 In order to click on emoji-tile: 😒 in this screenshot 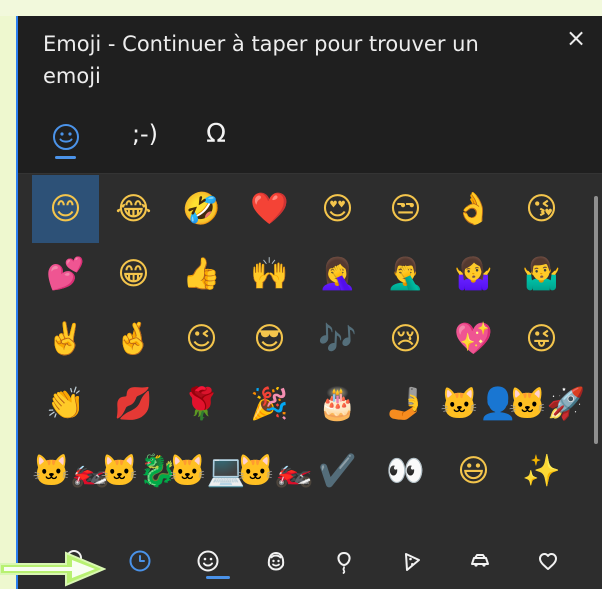, I will do `click(405, 209)`.